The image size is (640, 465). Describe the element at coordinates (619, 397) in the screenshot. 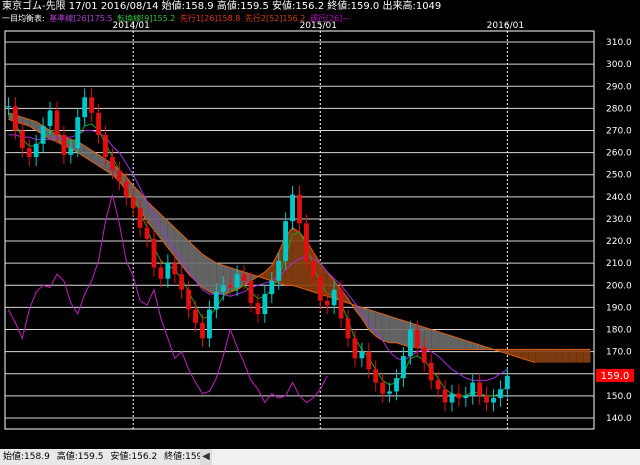

I see `y-tick-label: 150.0` at that location.